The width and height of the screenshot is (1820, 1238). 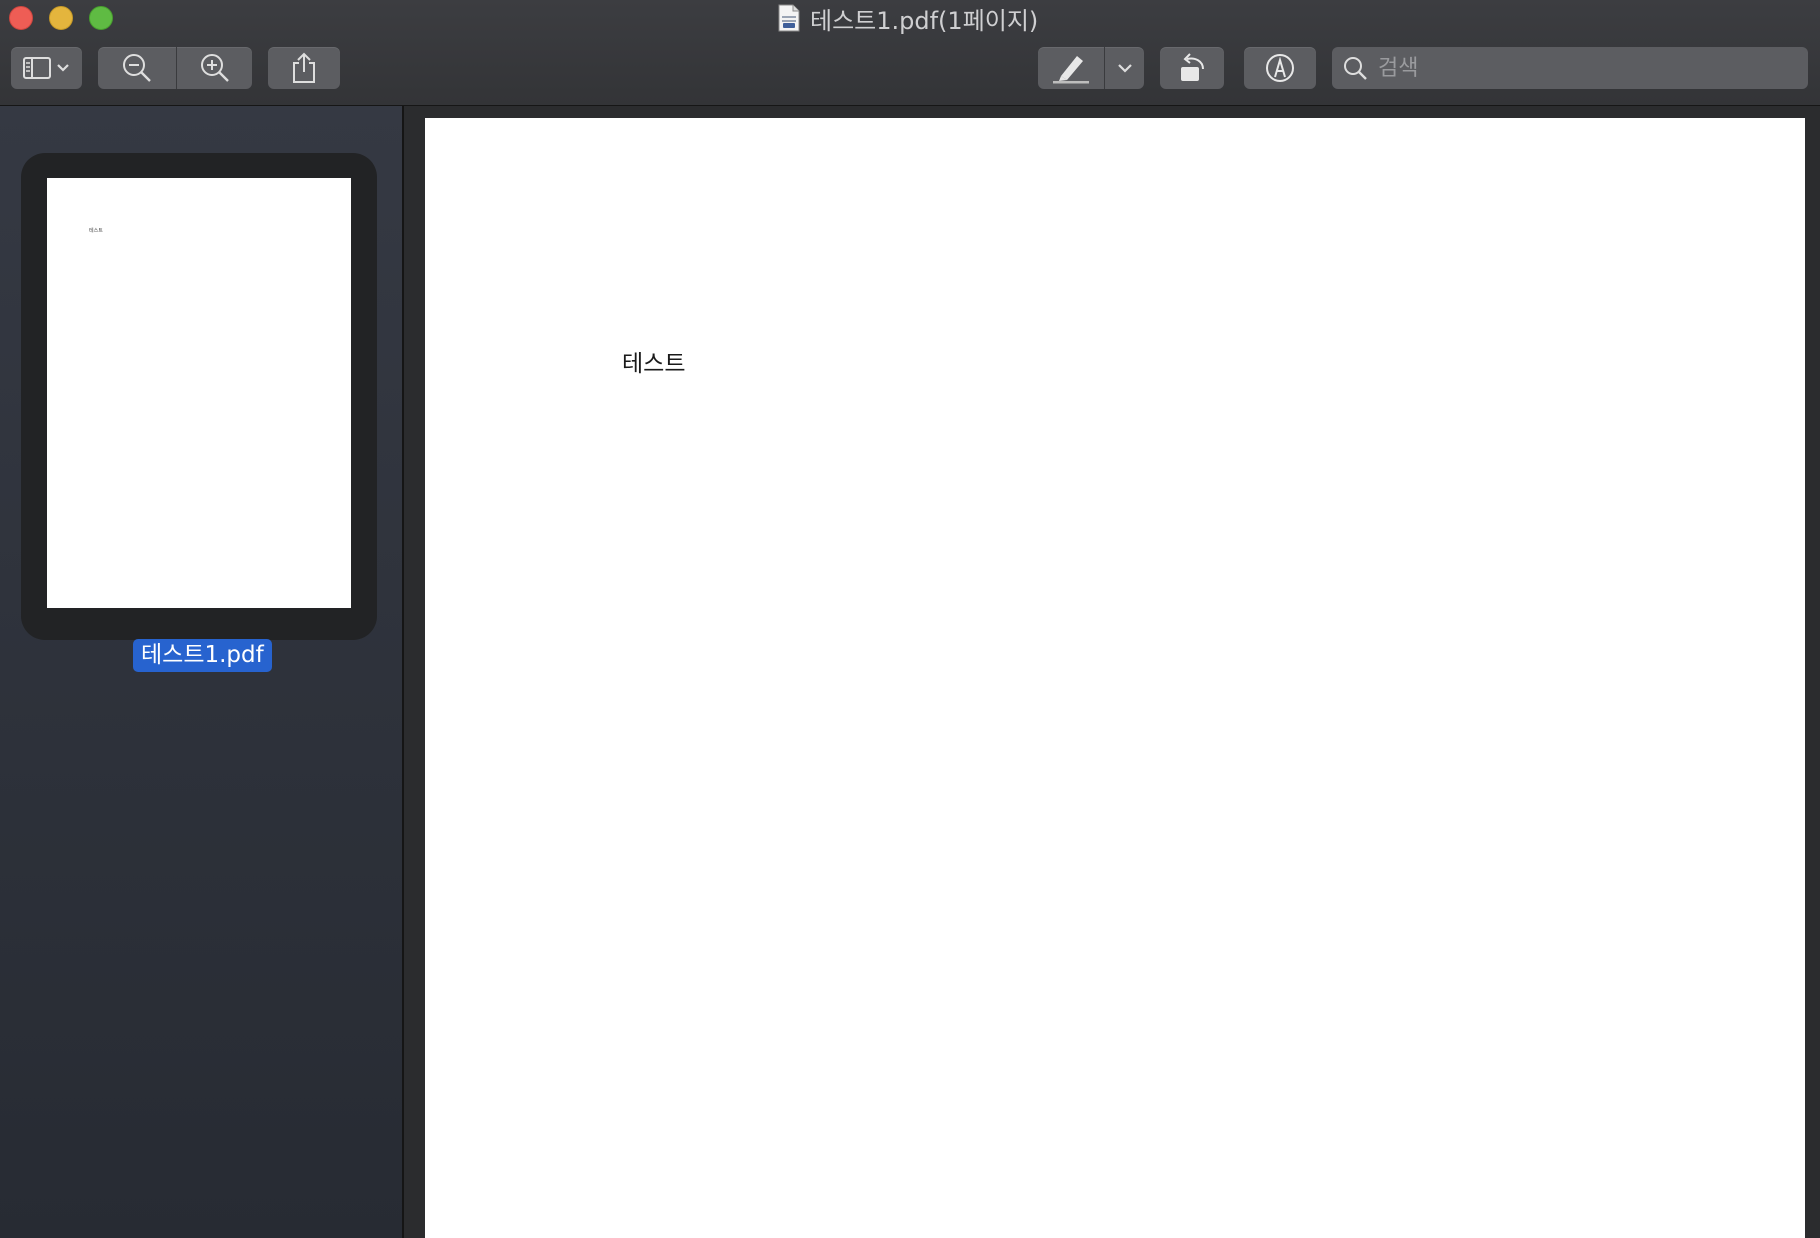 What do you see at coordinates (910, 53) in the screenshot?
I see `title-toolbar: 테스트1.pdf(1페이지)` at bounding box center [910, 53].